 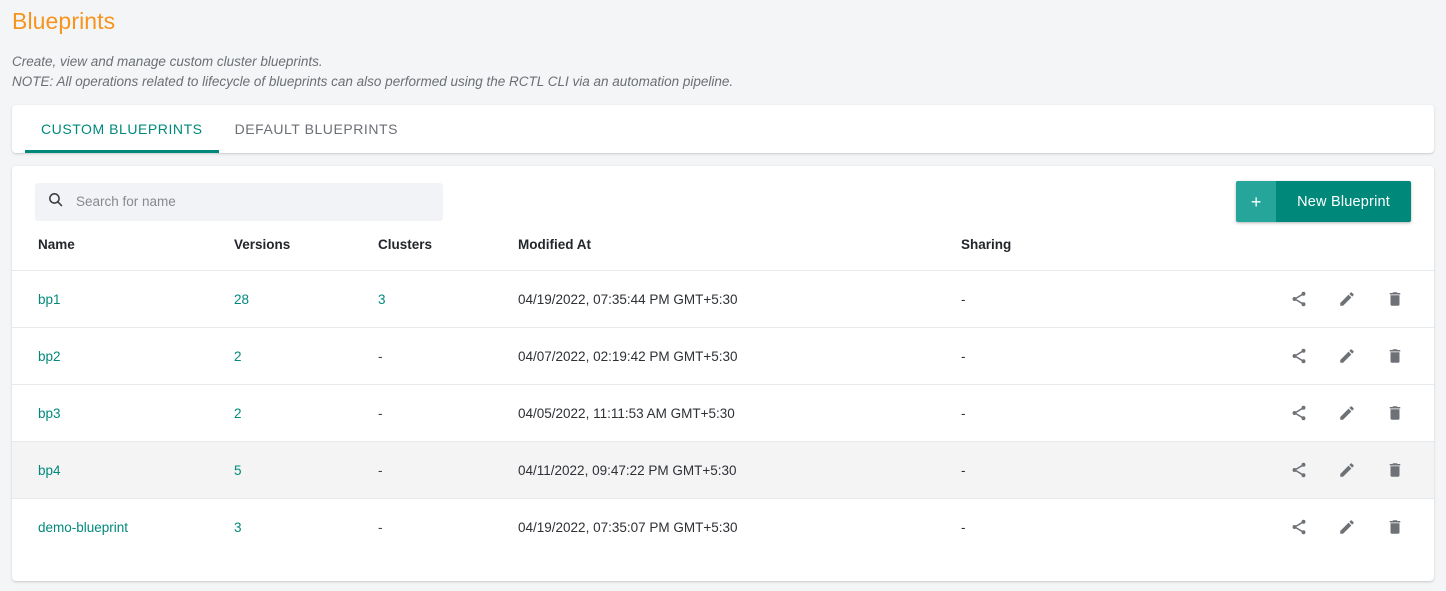 I want to click on cell-name: demo-blueprint, so click(x=123, y=527).